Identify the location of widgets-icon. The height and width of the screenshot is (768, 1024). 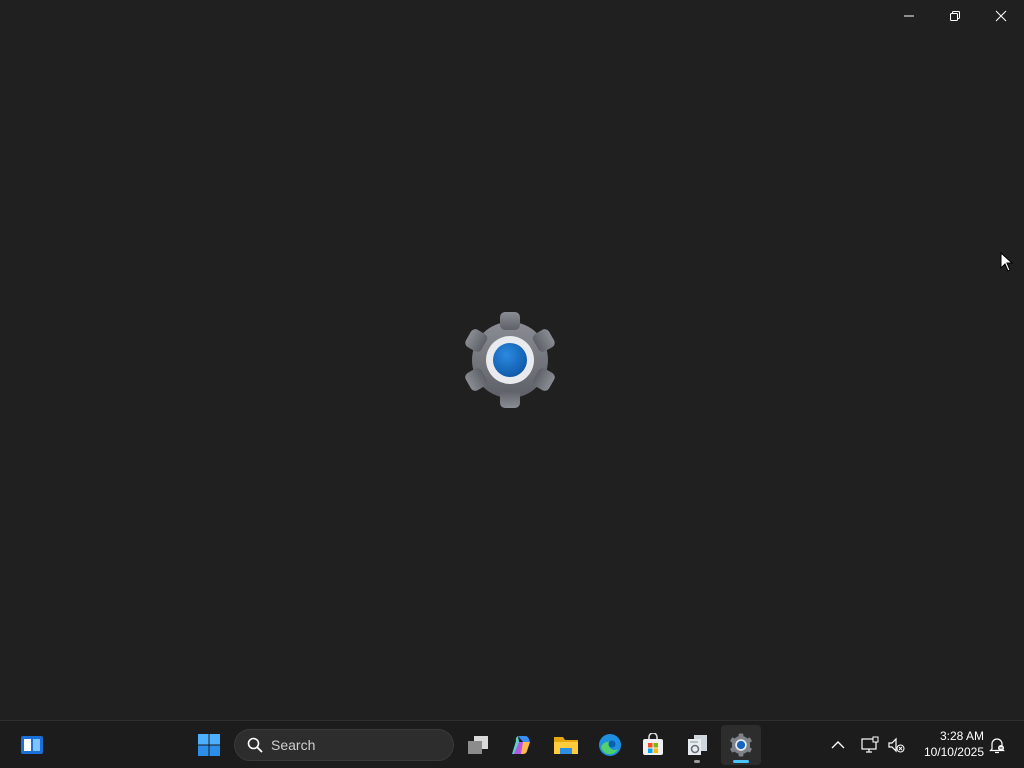
(32, 745).